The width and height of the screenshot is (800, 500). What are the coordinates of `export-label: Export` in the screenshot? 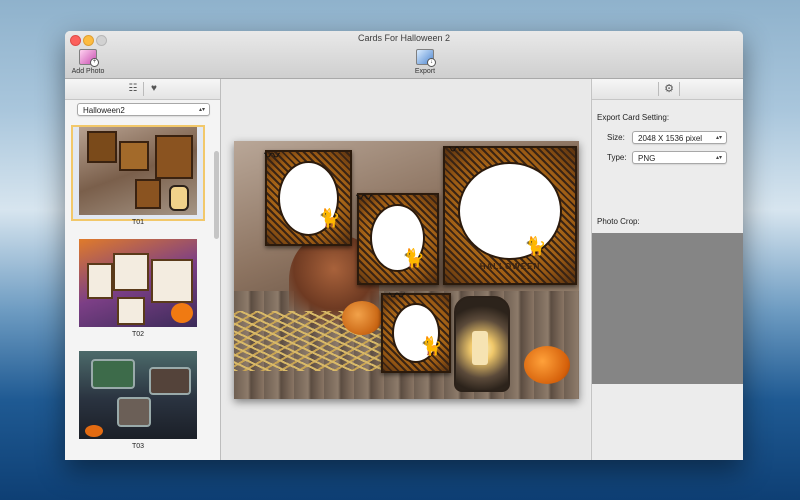 It's located at (425, 71).